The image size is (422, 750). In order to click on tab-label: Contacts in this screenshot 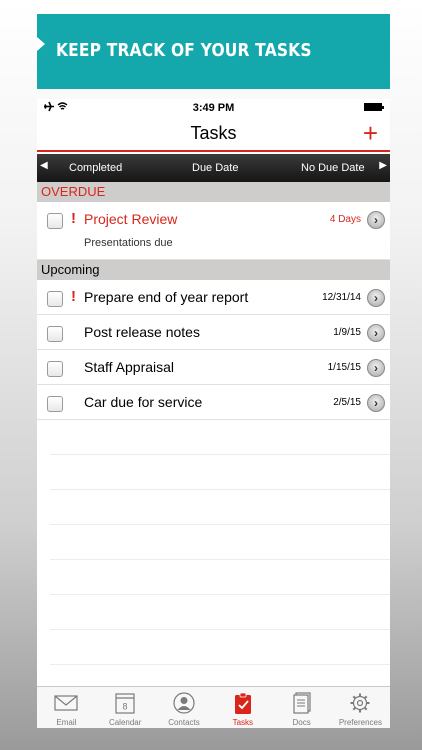, I will do `click(184, 722)`.